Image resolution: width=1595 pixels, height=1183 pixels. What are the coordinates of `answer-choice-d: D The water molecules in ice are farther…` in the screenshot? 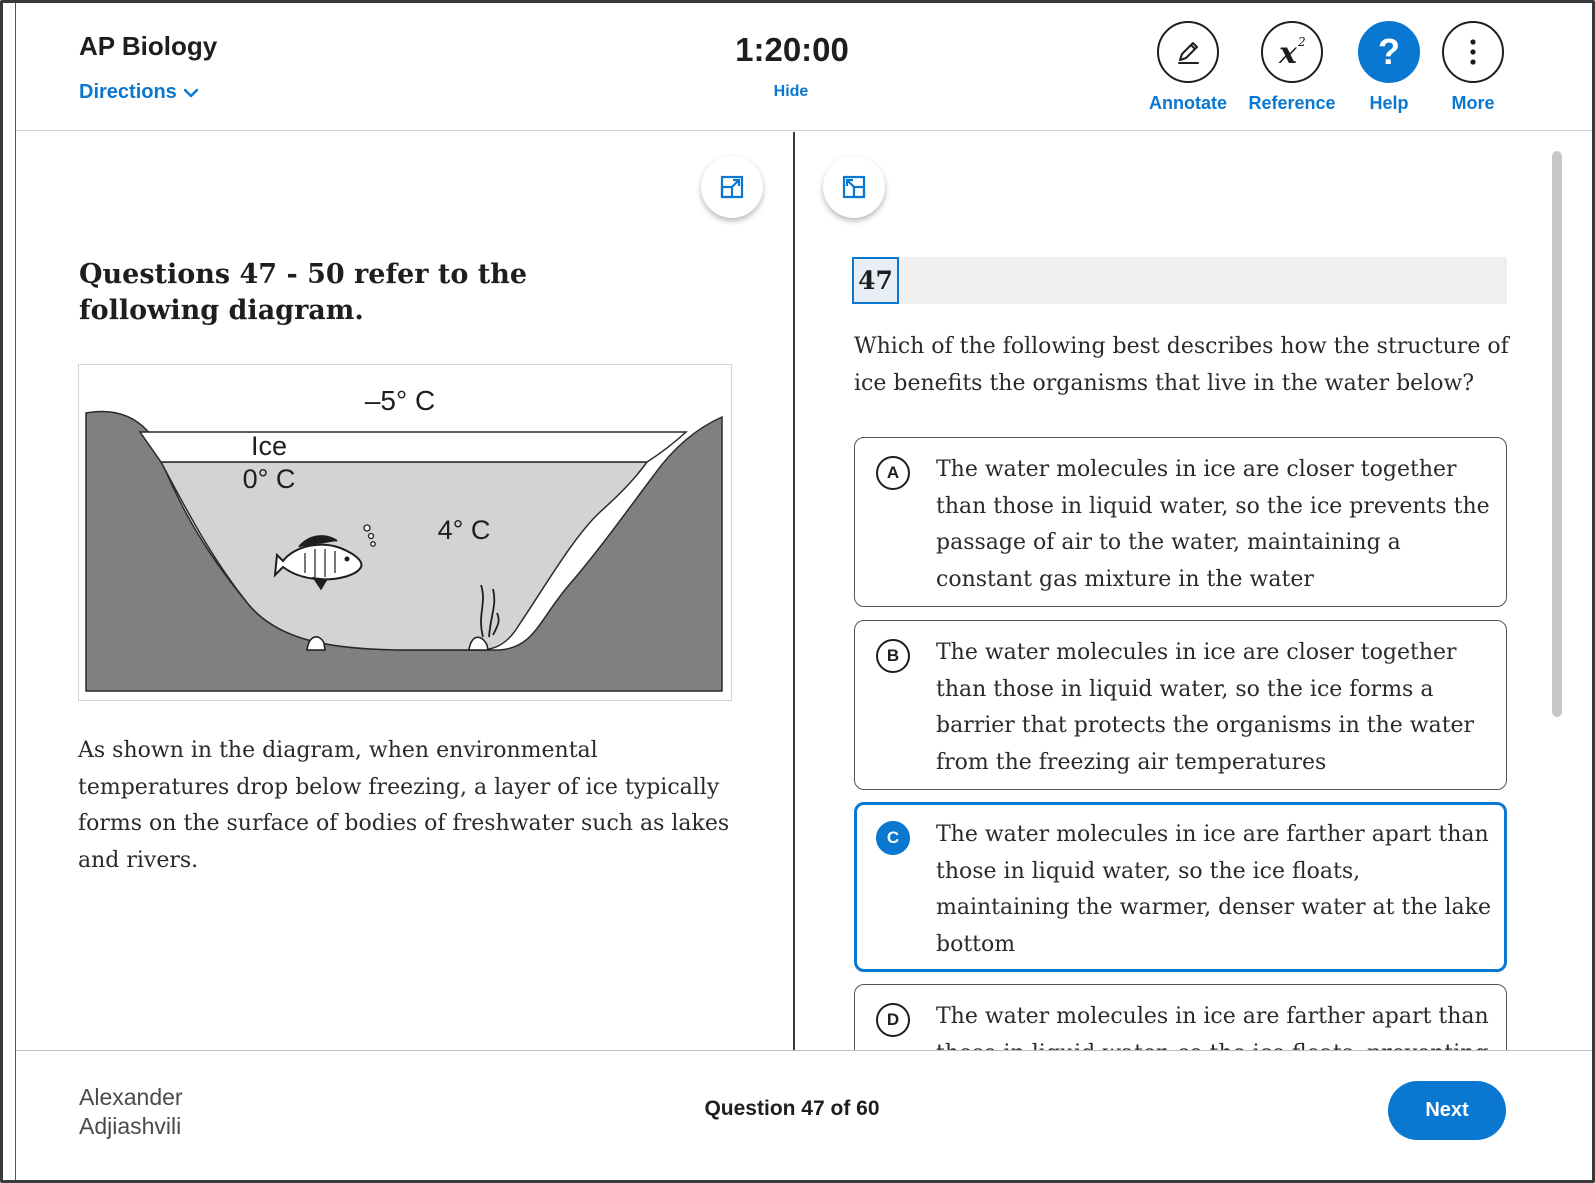 It's located at (1180, 1017).